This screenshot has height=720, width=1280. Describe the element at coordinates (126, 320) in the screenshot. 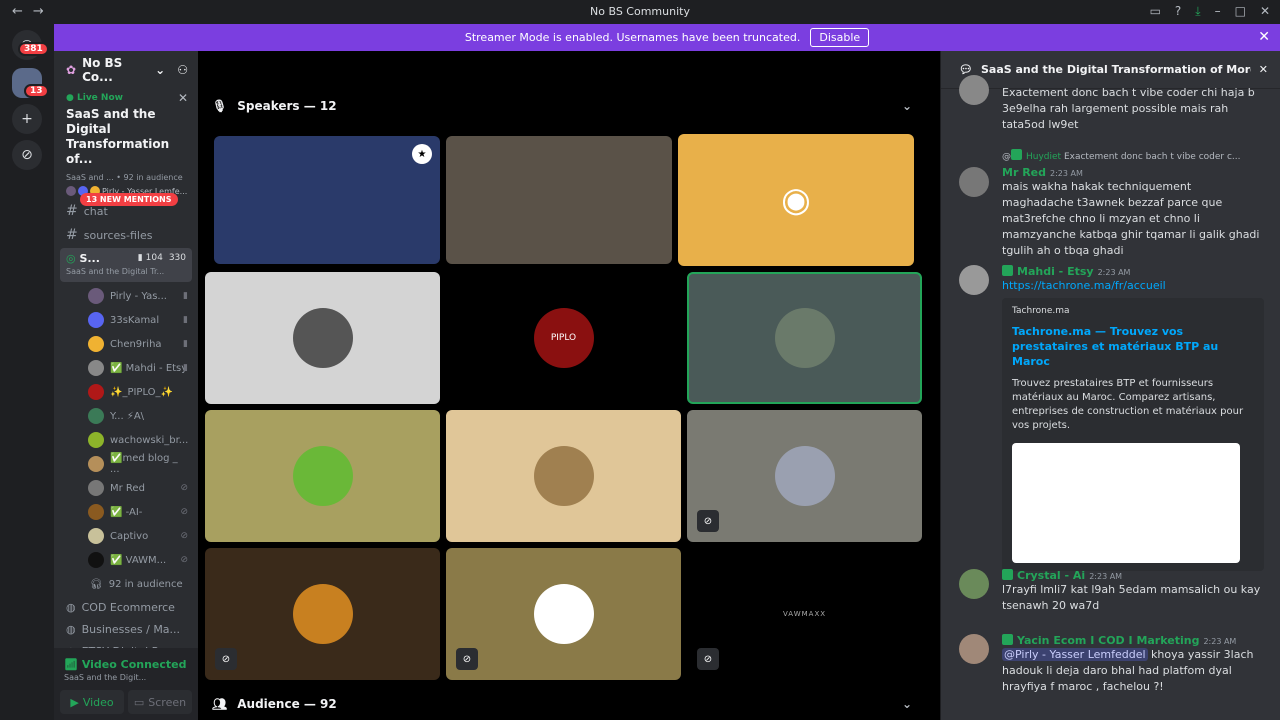

I see `stage-member: 33sKamal ▮` at that location.